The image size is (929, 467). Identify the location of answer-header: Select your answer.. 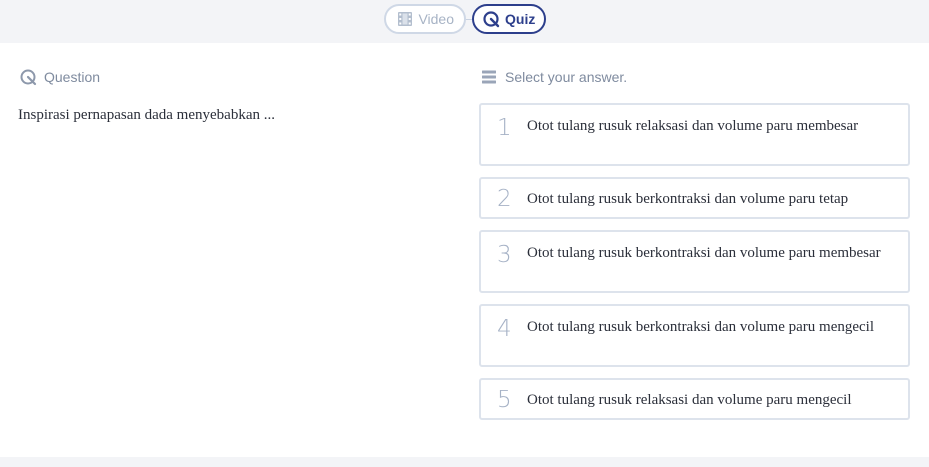
(553, 77).